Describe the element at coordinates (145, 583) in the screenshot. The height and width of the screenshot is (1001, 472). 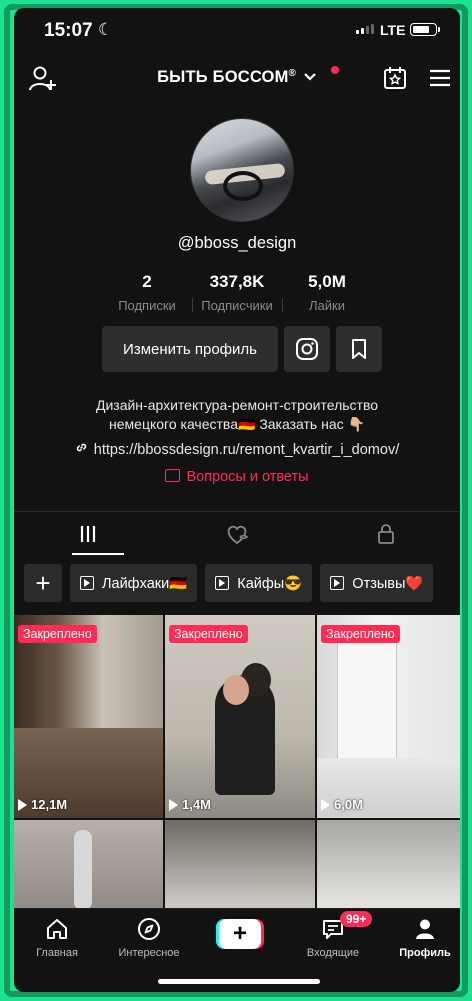
I see `playlist-label: Лайфхаки🇩🇪` at that location.